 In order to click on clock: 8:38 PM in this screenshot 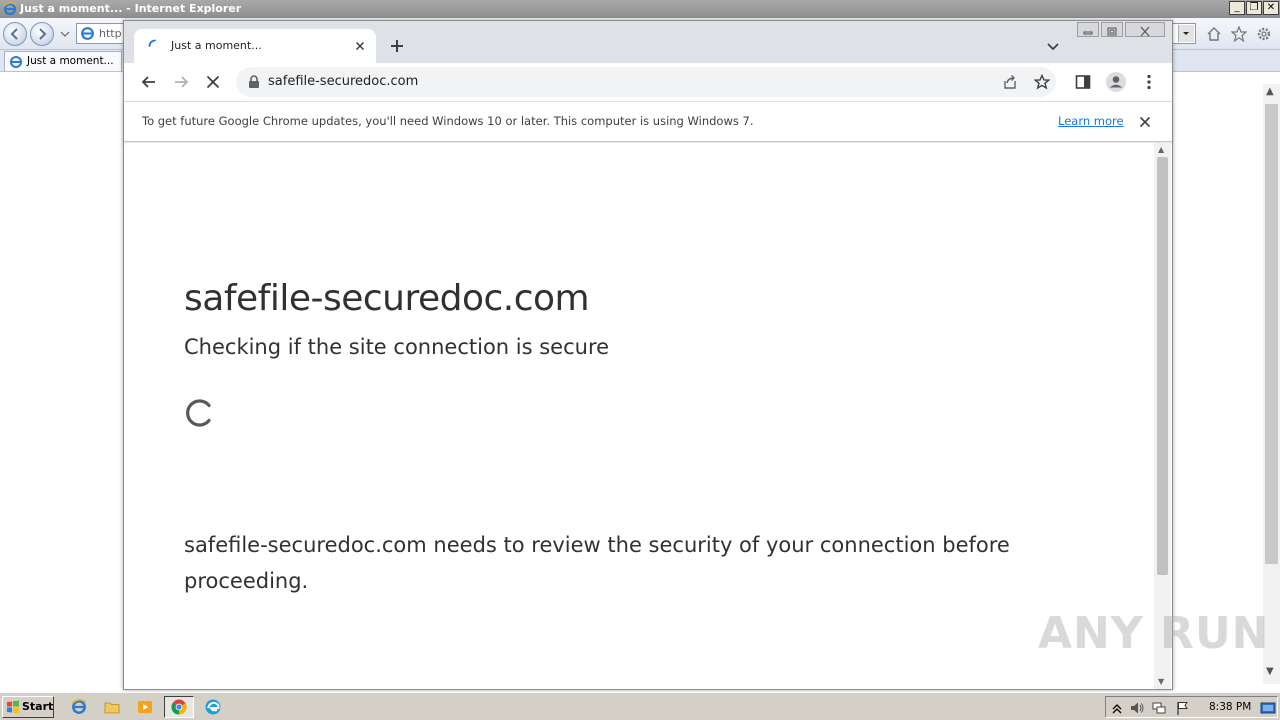, I will do `click(1230, 707)`.